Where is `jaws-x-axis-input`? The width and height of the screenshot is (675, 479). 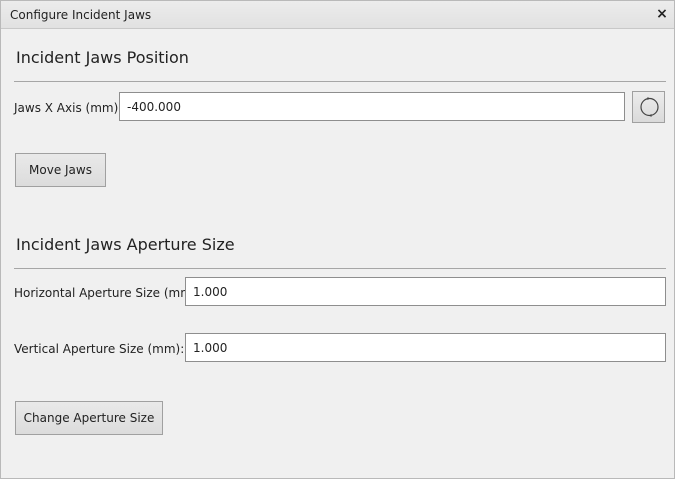 jaws-x-axis-input is located at coordinates (372, 106).